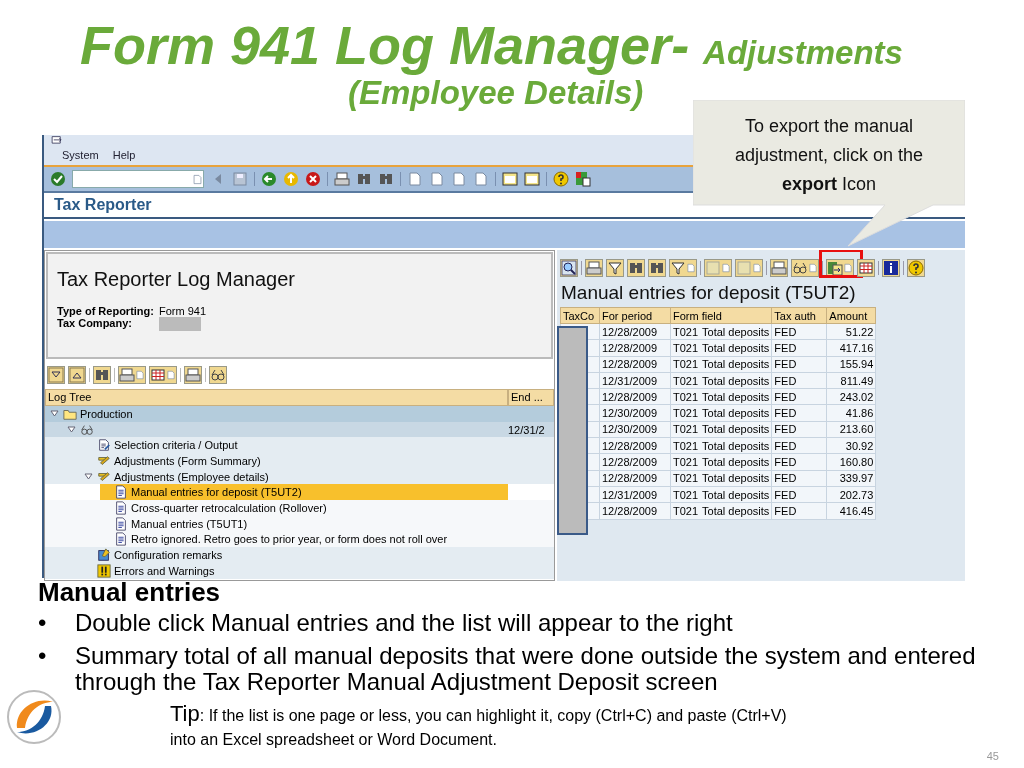  I want to click on tree-item: Selection criteria / Output, so click(176, 445).